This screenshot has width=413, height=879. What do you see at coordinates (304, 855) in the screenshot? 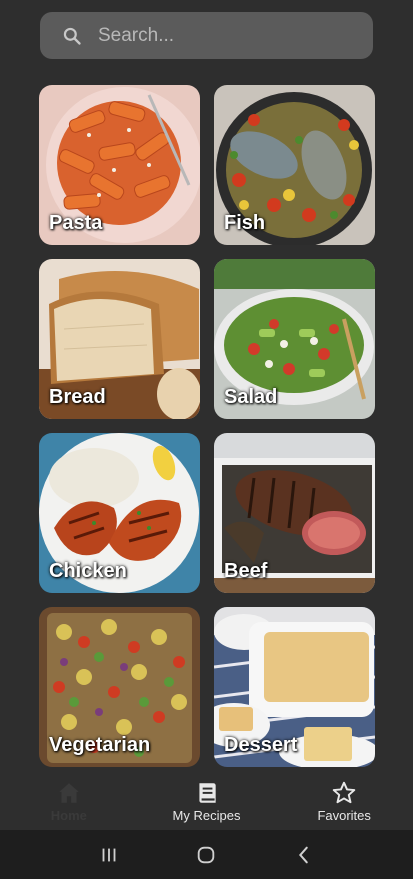
I see `back-icon` at bounding box center [304, 855].